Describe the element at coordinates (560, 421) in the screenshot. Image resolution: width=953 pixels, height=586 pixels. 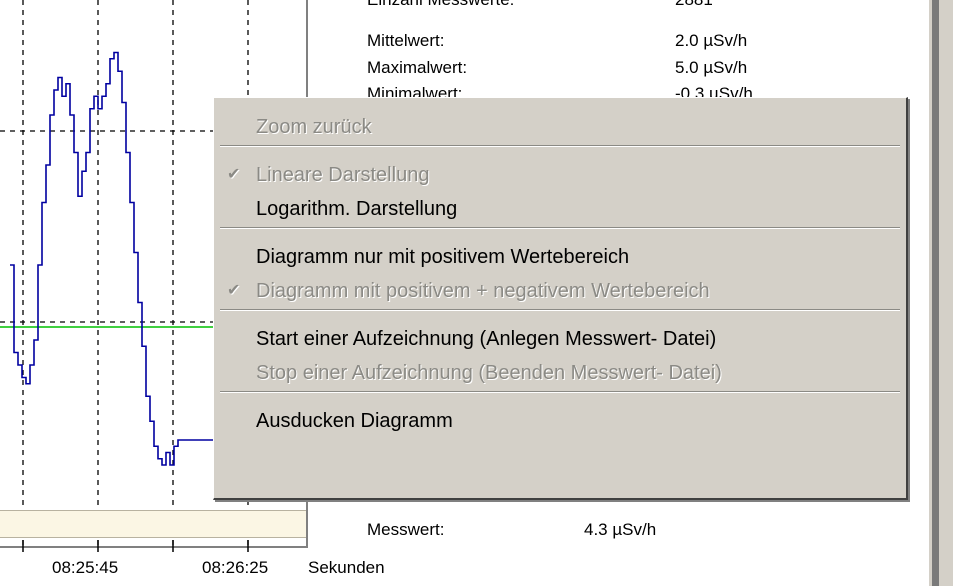
I see `menu-item: Ausducken Diagramm` at that location.